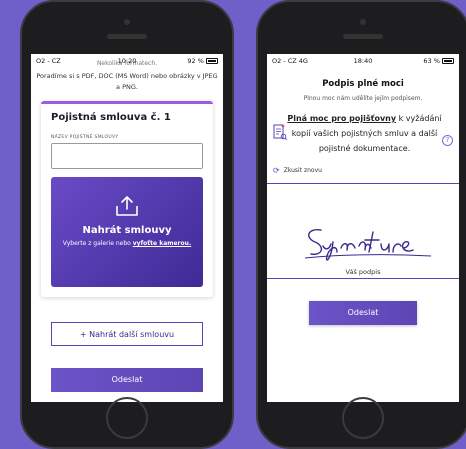  Describe the element at coordinates (363, 170) in the screenshot. I see `retry-button: ⟳ Zkusit znovu` at that location.